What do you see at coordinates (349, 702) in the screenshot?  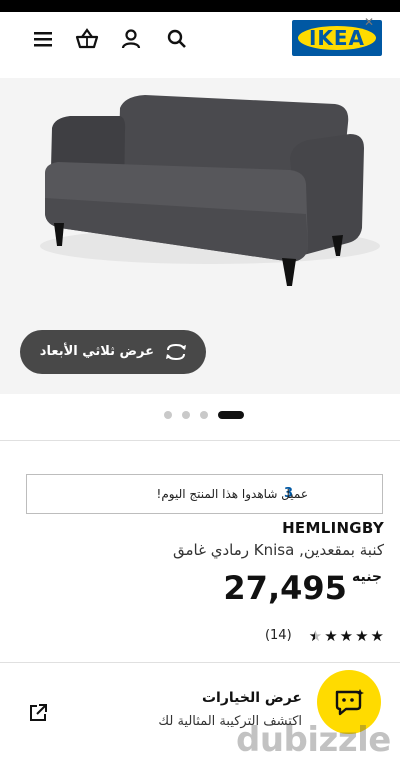 I see `chat-bot-icon` at bounding box center [349, 702].